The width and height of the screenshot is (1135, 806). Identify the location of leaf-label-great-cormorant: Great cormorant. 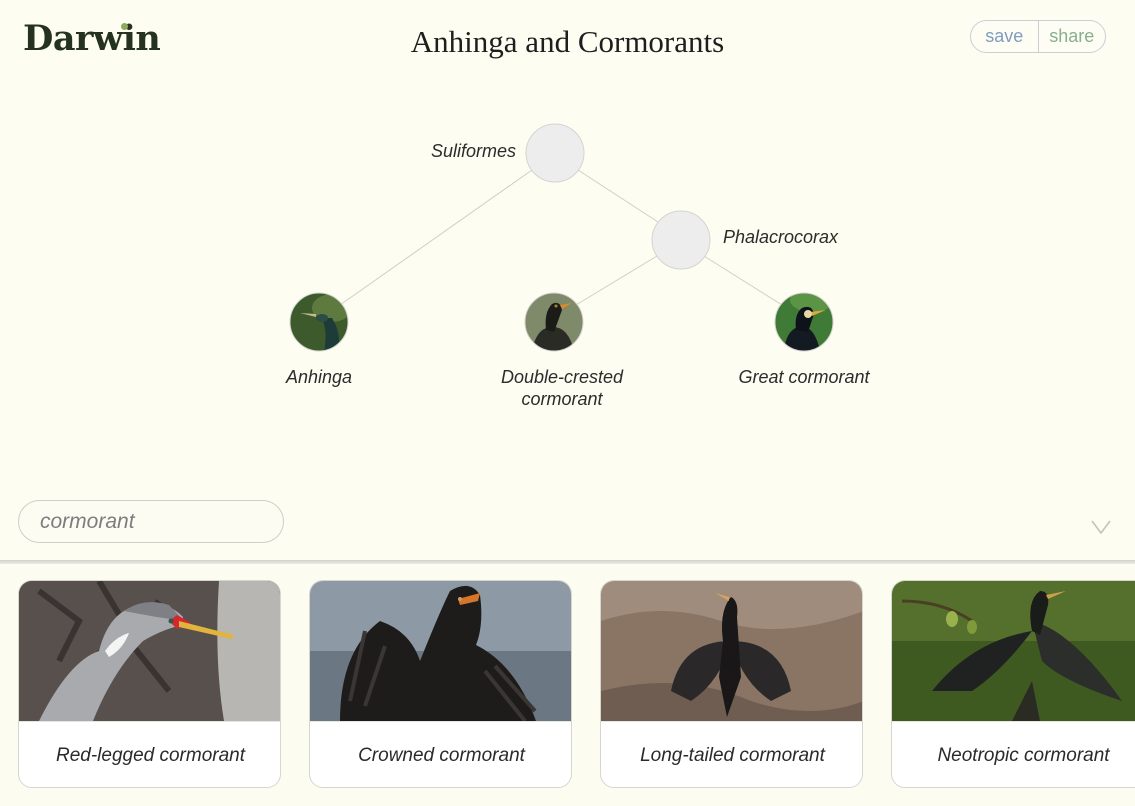
(804, 377).